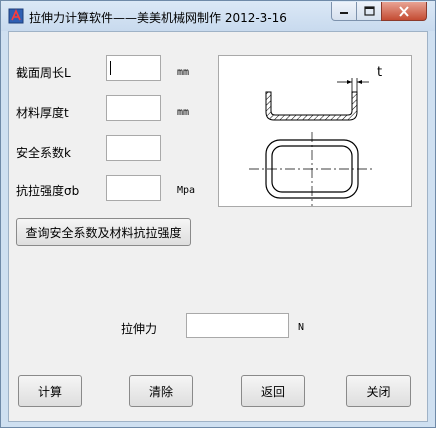  I want to click on safety-factor-input, so click(133, 148).